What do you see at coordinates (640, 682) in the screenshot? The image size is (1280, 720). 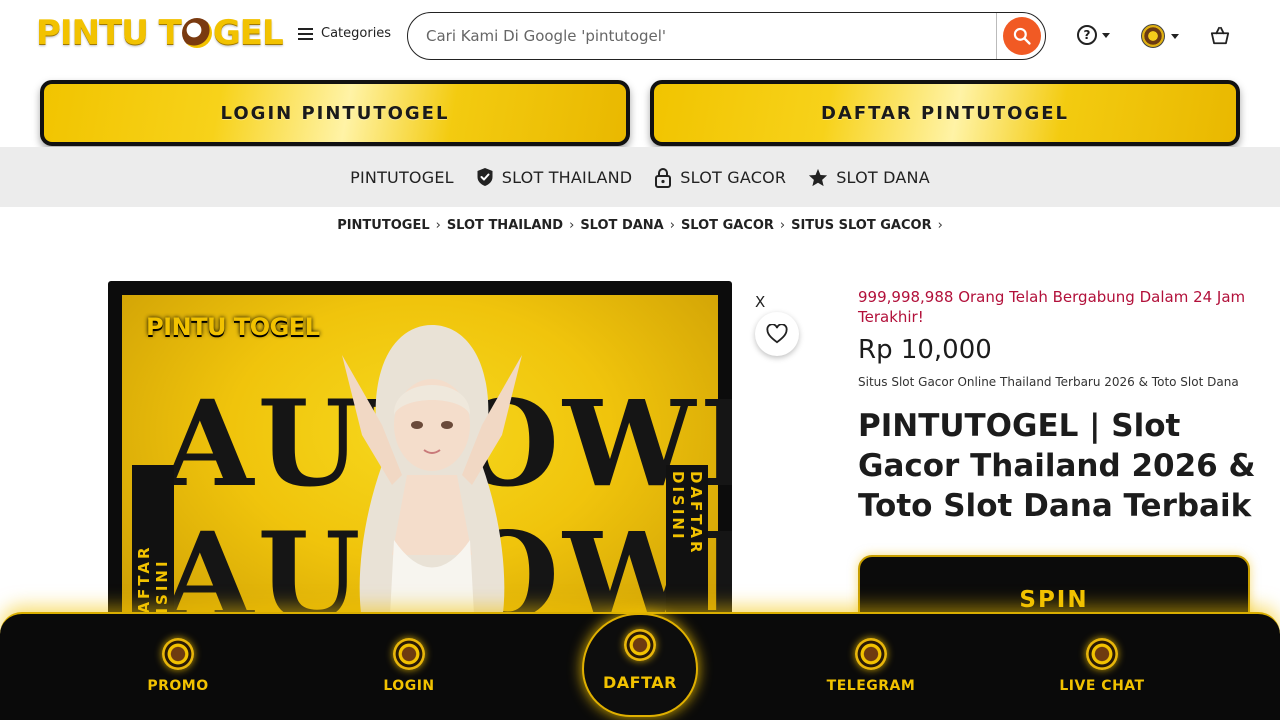 I see `bottom-nav-label: DAFTAR` at bounding box center [640, 682].